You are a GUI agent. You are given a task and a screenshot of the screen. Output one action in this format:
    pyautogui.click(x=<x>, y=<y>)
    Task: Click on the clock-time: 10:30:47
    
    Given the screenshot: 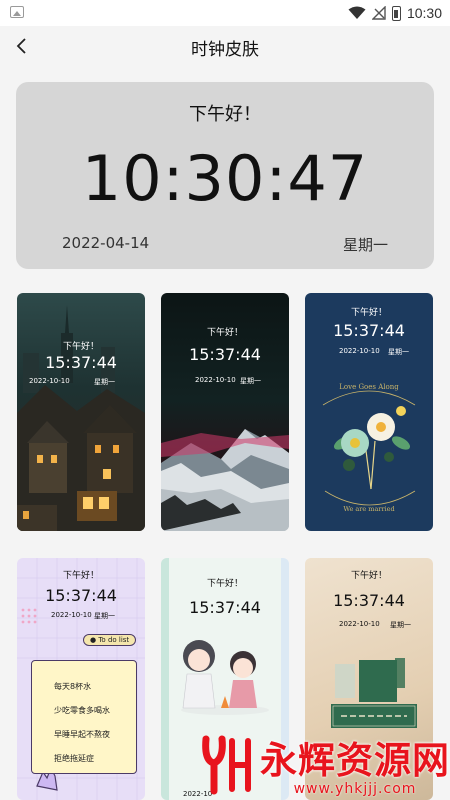 What is the action you would take?
    pyautogui.click(x=225, y=178)
    